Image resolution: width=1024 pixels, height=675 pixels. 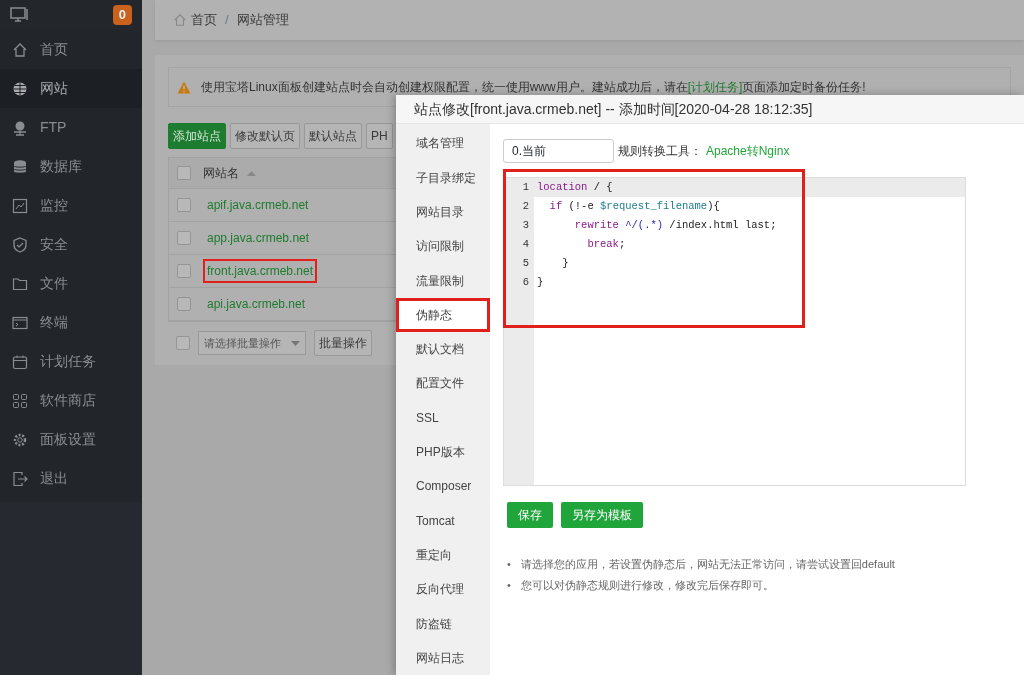 I want to click on breadcrumb-link: 首页, so click(x=204, y=20).